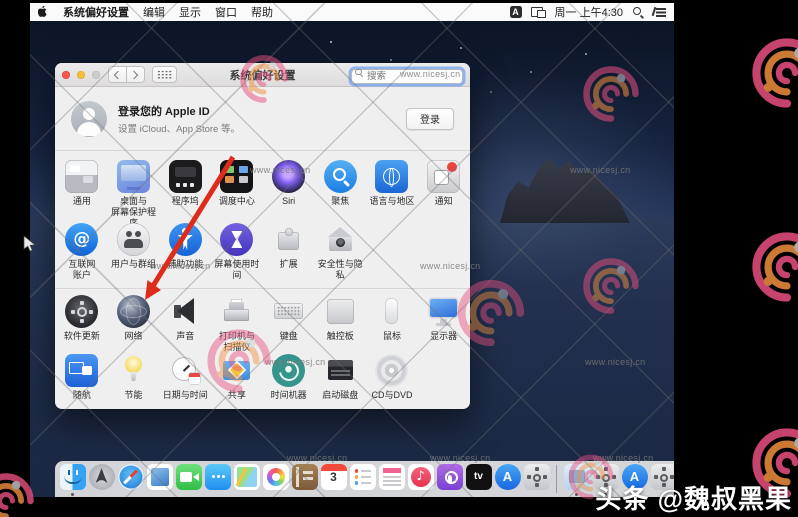 This screenshot has height=517, width=798. What do you see at coordinates (81, 336) in the screenshot?
I see `pref-label: 软件更新` at bounding box center [81, 336].